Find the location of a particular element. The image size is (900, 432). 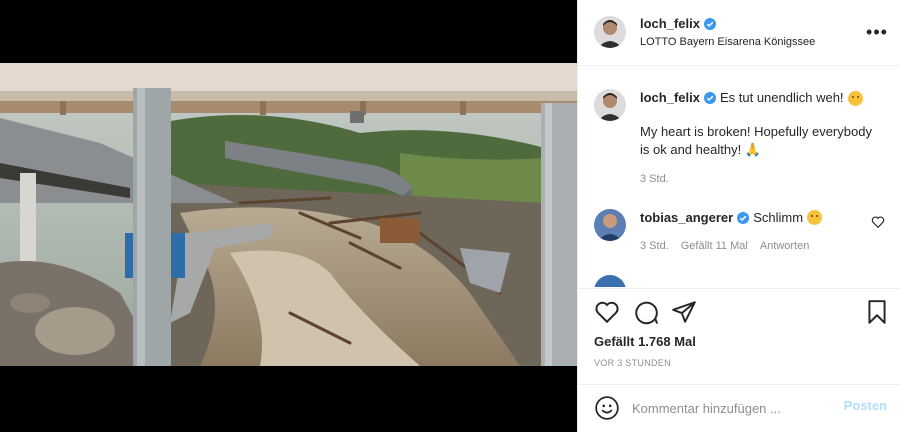

comment-time: 3 Std. is located at coordinates (654, 246).